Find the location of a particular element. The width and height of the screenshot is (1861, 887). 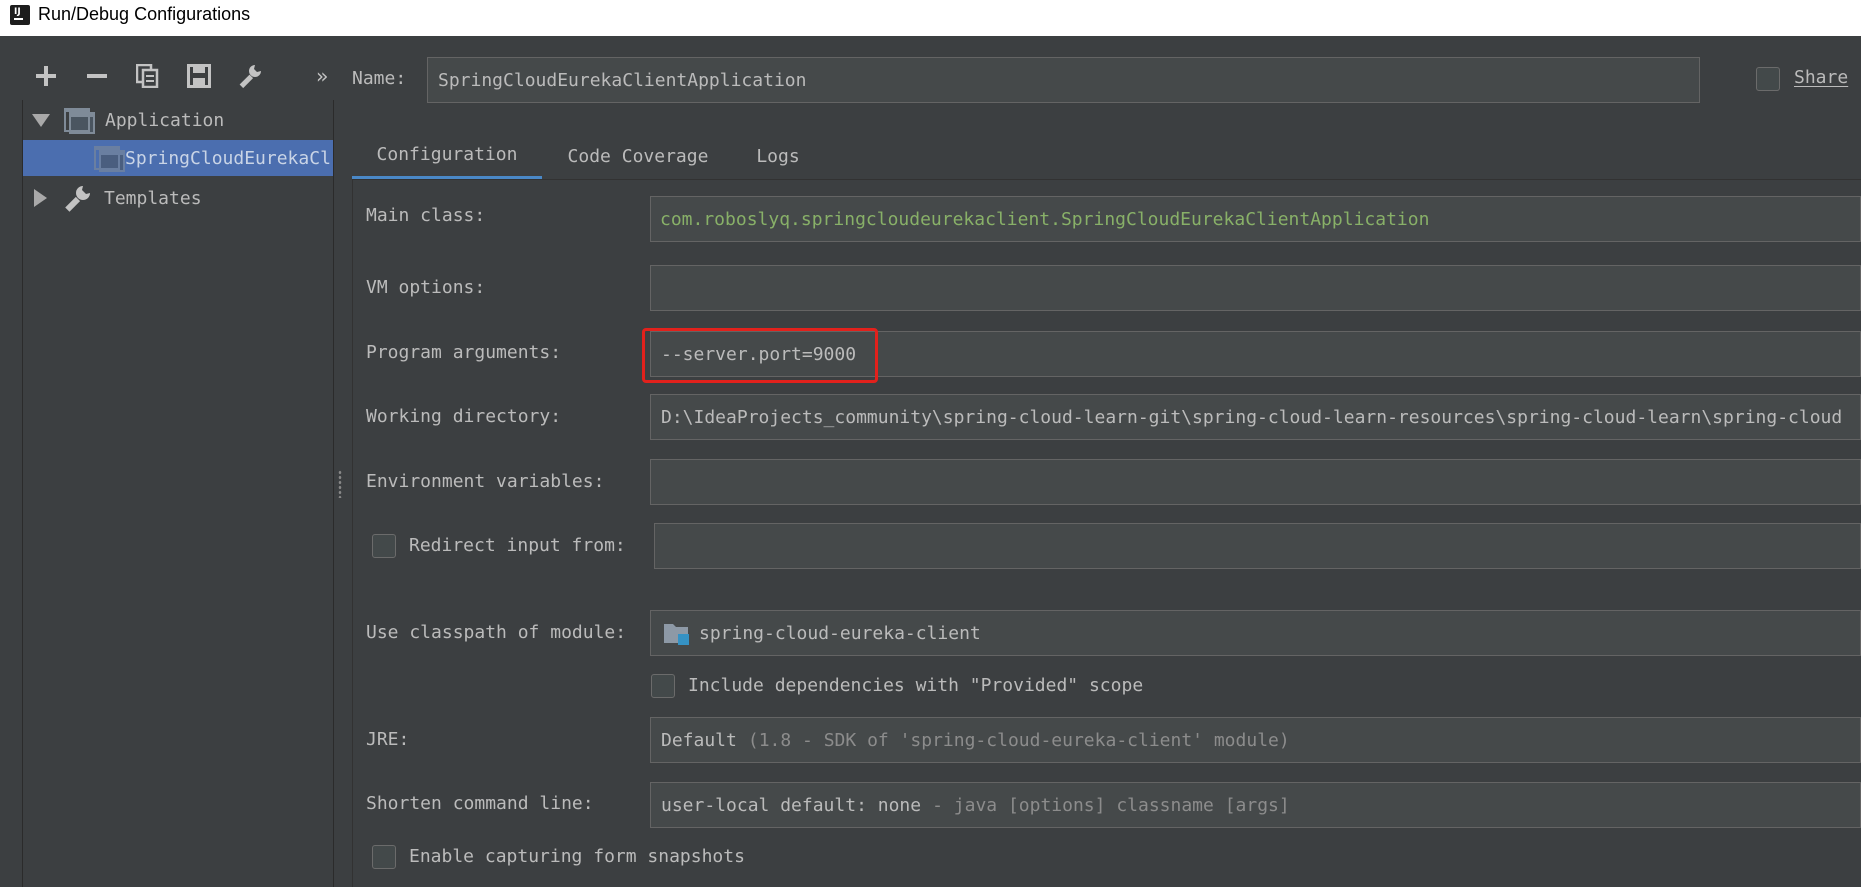

main-class-label: Main class: is located at coordinates (426, 215).